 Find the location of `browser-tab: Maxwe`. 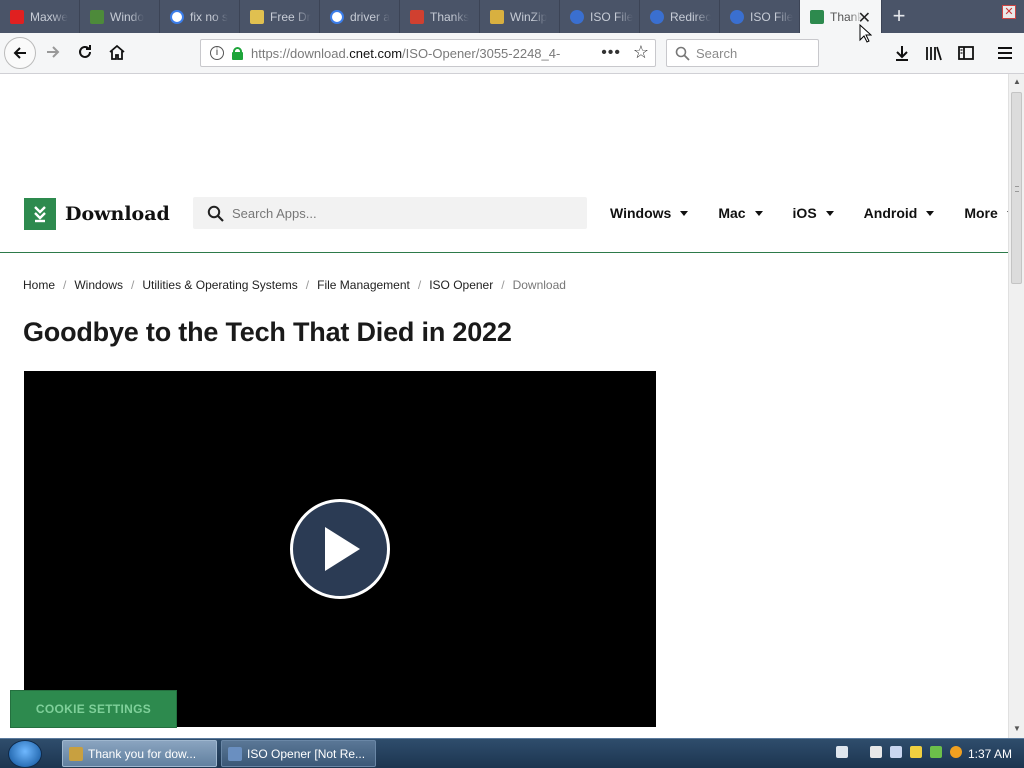

browser-tab: Maxwe is located at coordinates (40, 16).